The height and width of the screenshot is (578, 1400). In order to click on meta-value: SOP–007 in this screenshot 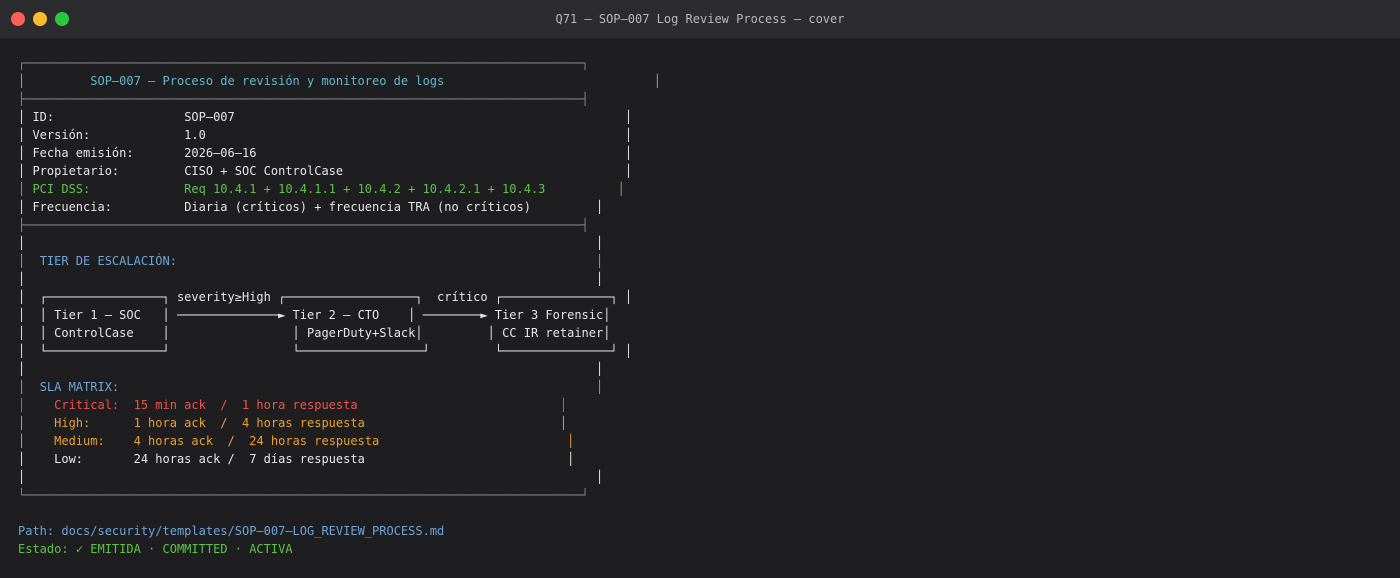, I will do `click(209, 117)`.